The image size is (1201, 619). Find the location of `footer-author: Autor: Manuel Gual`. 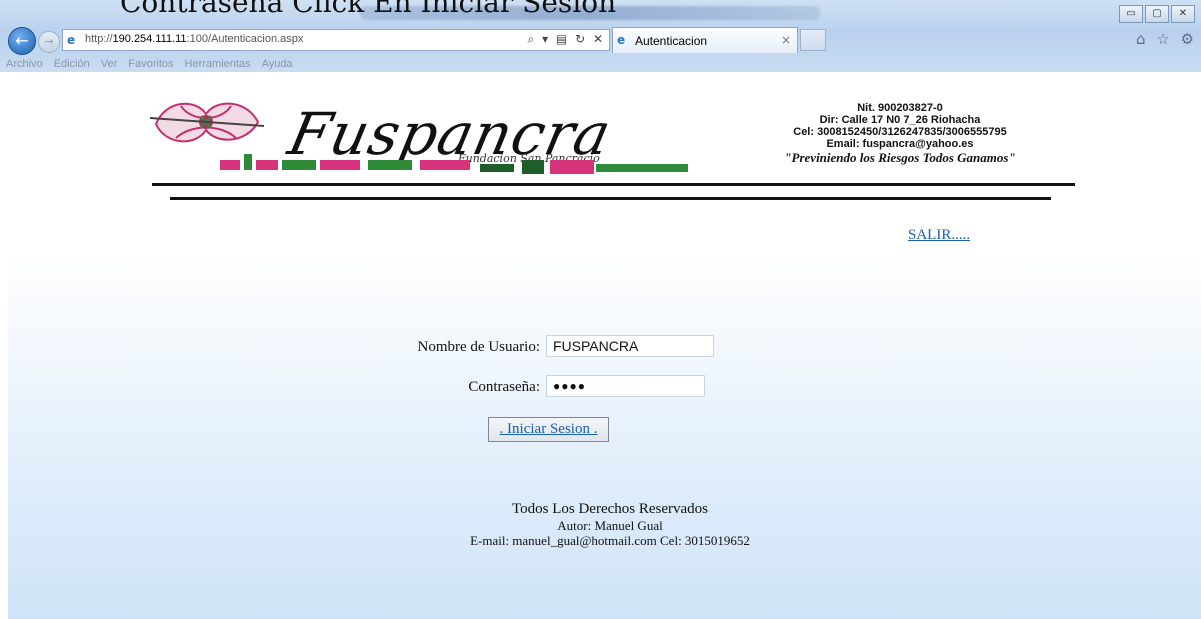

footer-author: Autor: Manuel Gual is located at coordinates (610, 525).